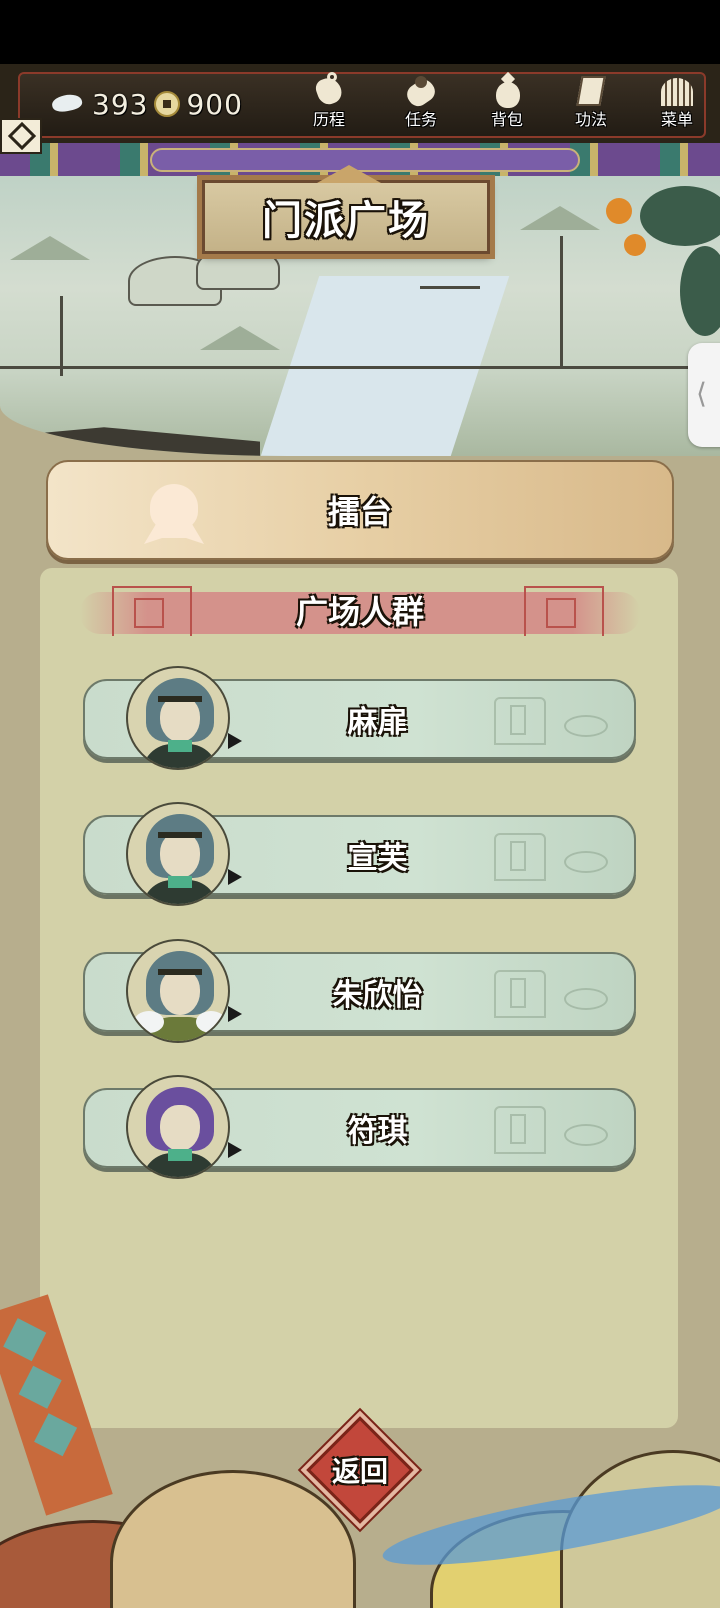 The height and width of the screenshot is (1608, 720). What do you see at coordinates (591, 91) in the screenshot?
I see `book-icon` at bounding box center [591, 91].